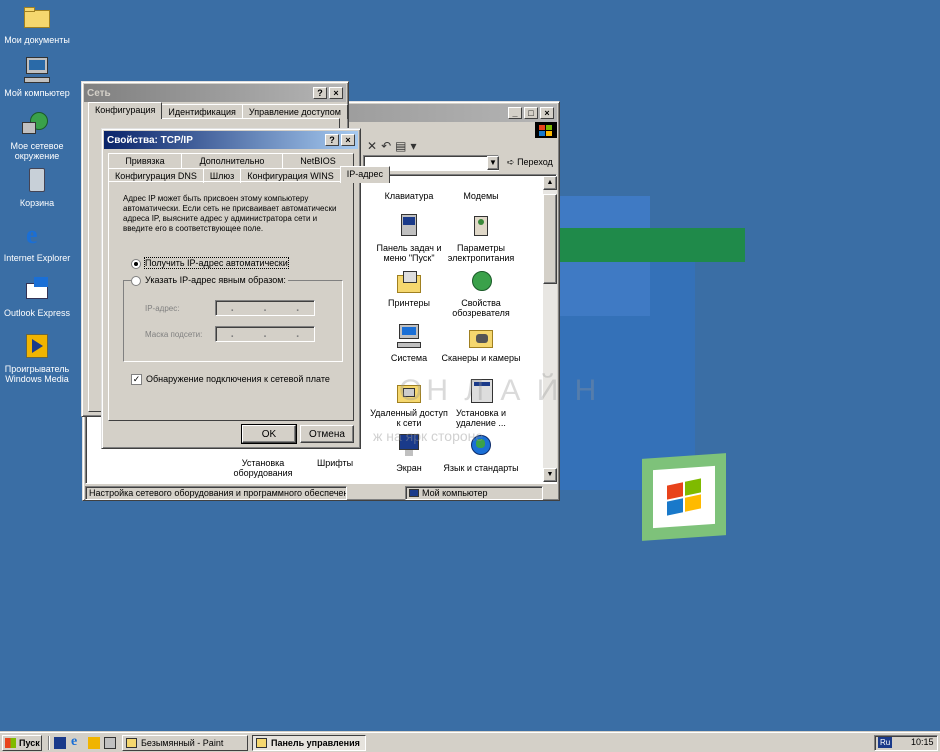 This screenshot has height=752, width=940. What do you see at coordinates (550, 475) in the screenshot?
I see `scroll-down-button: ▼` at bounding box center [550, 475].